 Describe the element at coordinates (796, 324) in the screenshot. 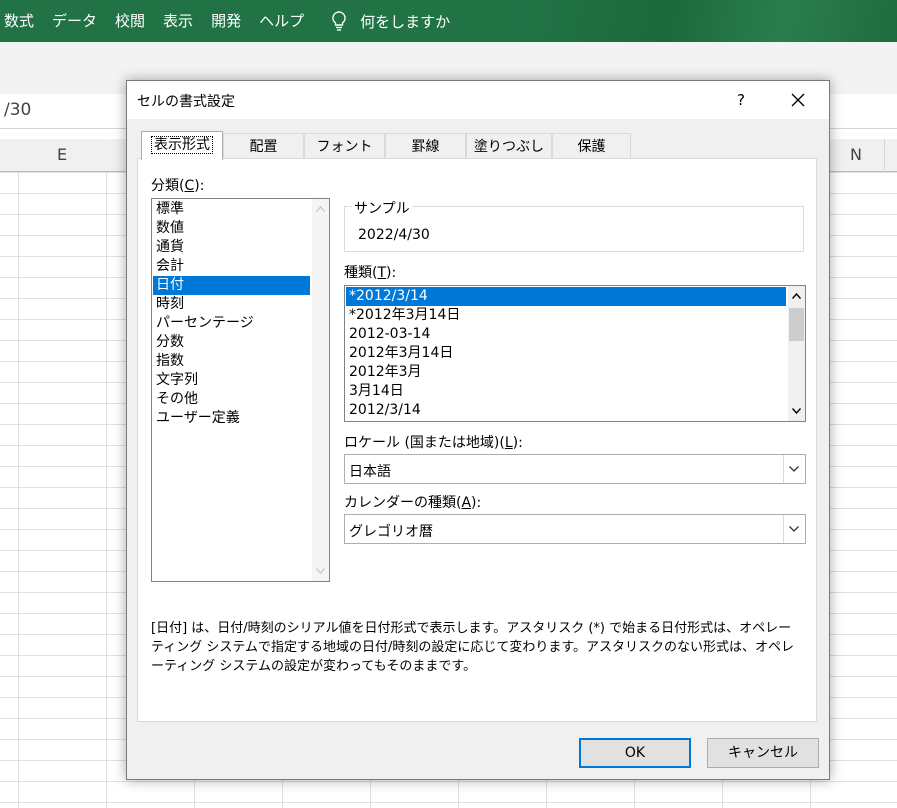

I see `type-scroll-thumb` at that location.